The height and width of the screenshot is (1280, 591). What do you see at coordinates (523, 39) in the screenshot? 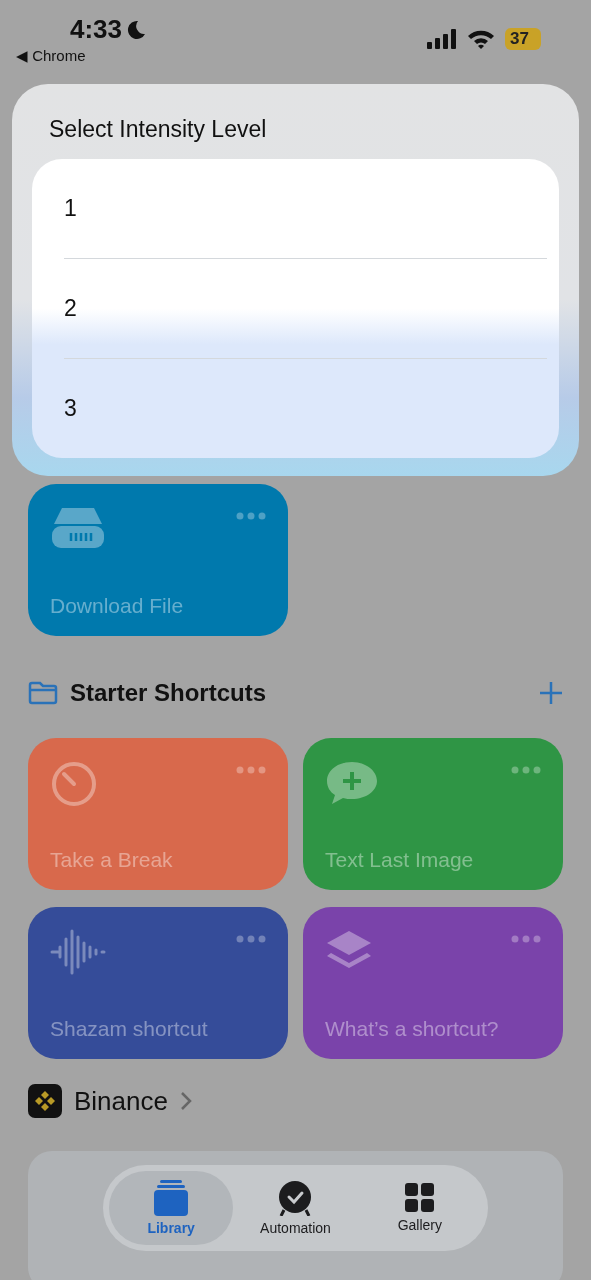
I see `battery-level: 37` at bounding box center [523, 39].